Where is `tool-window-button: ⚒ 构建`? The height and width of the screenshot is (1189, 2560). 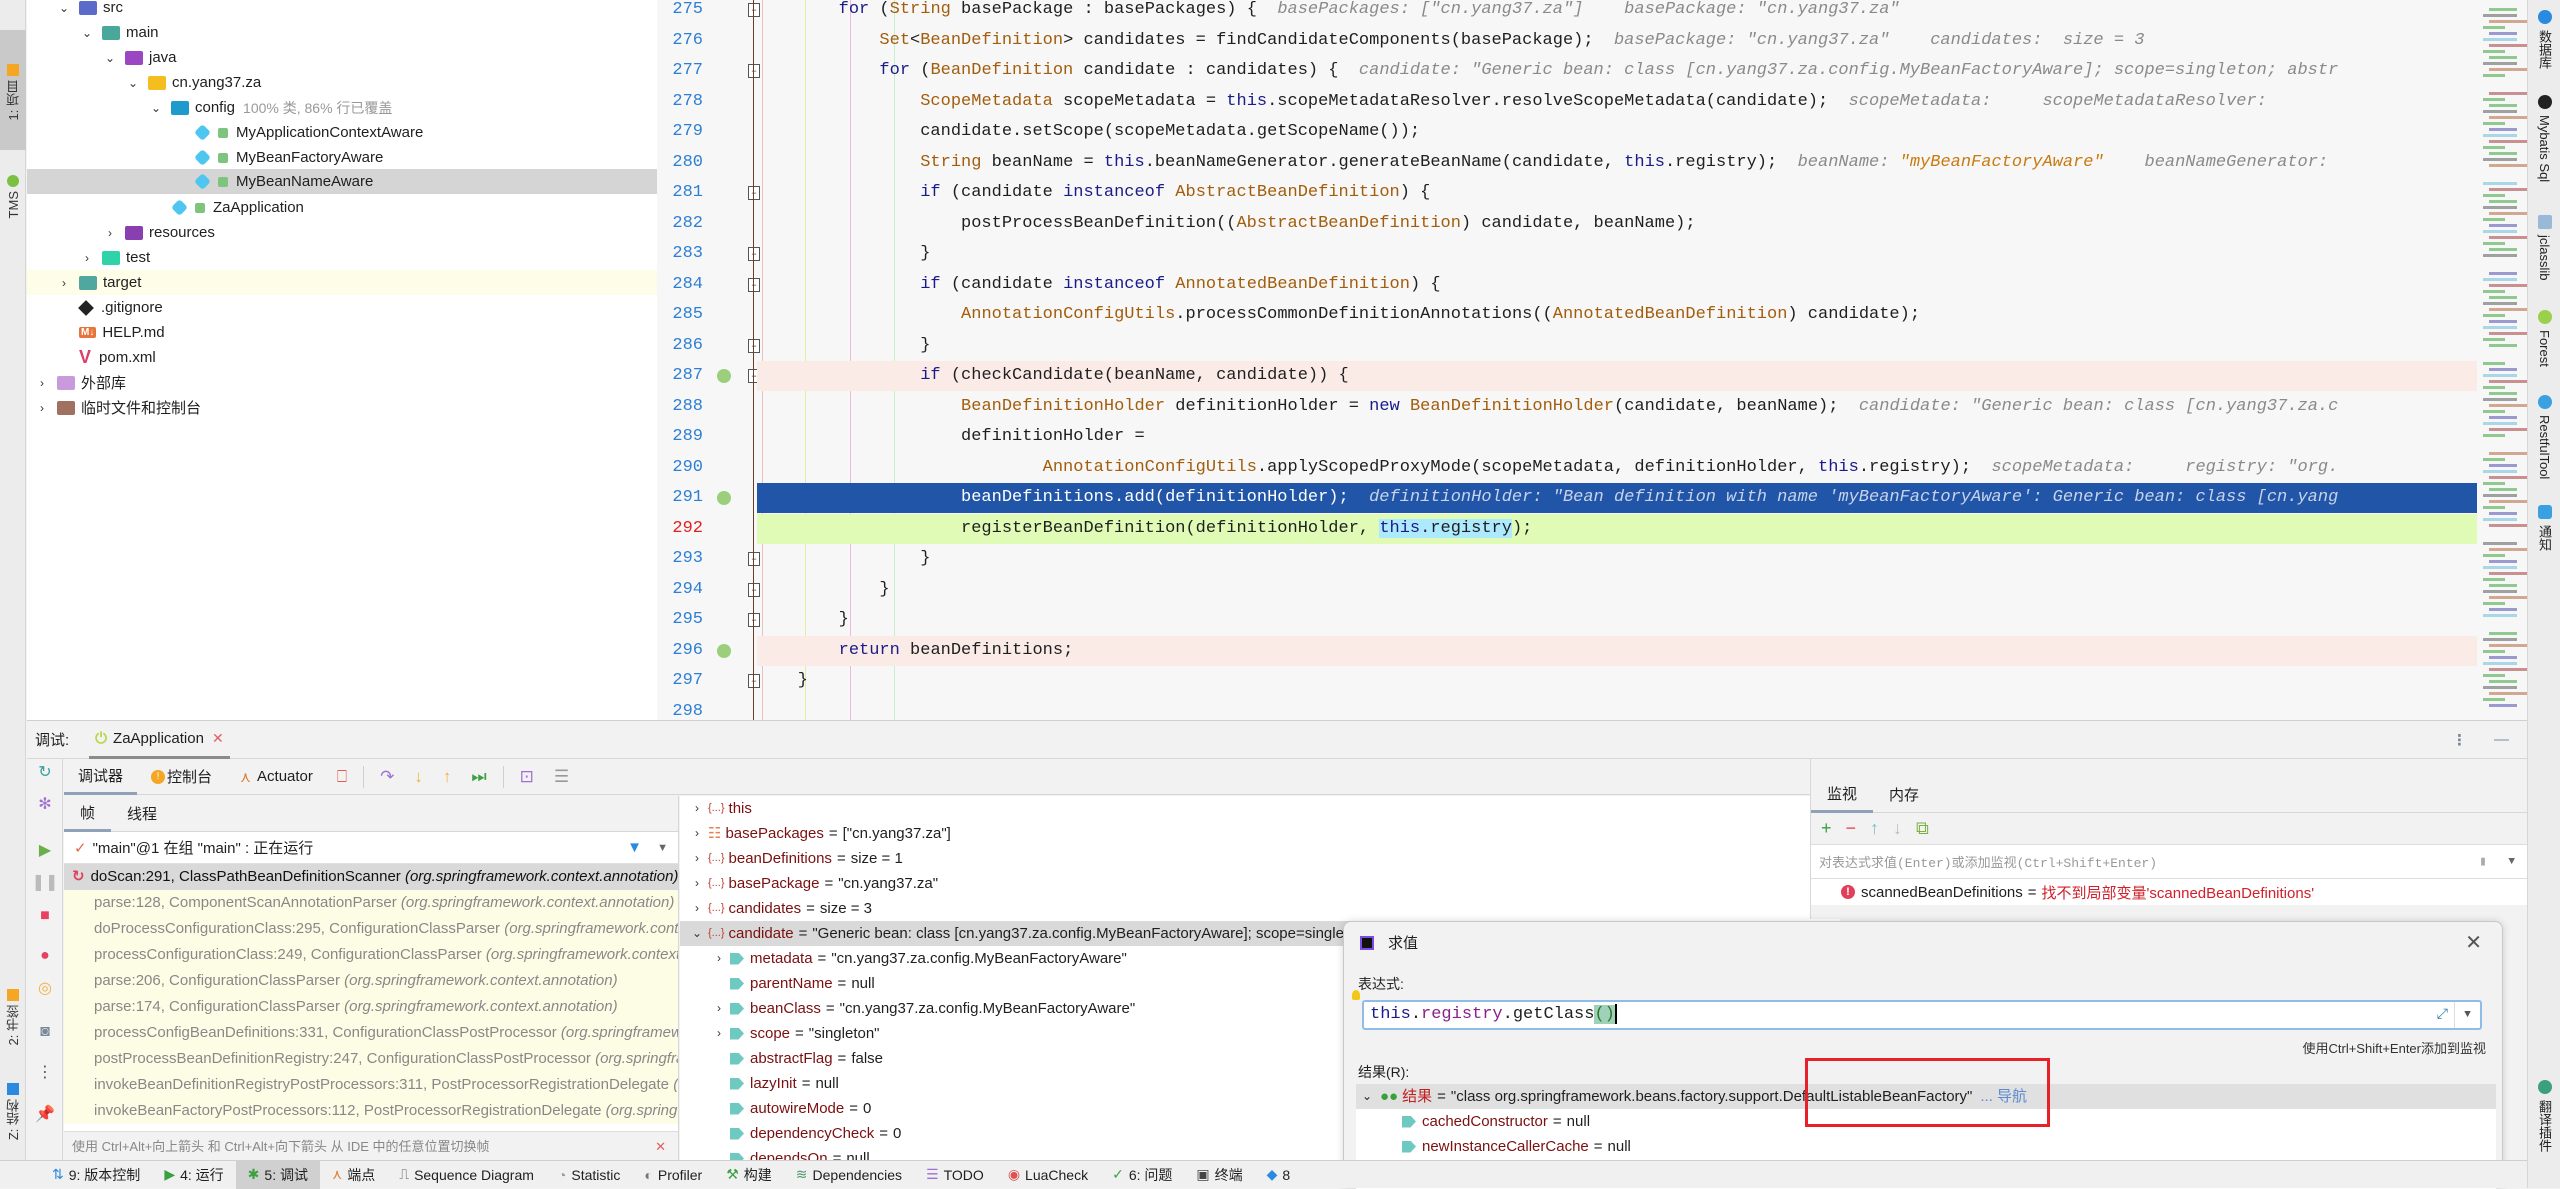
tool-window-button: ⚒ 构建 is located at coordinates (749, 1175).